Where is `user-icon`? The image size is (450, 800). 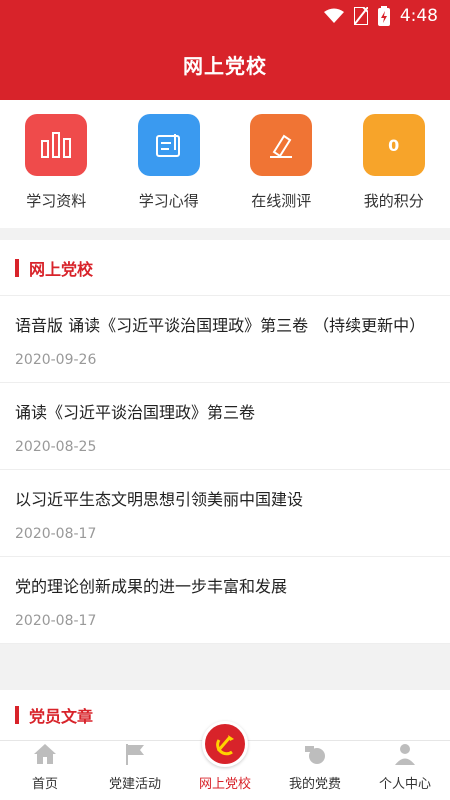 user-icon is located at coordinates (405, 754).